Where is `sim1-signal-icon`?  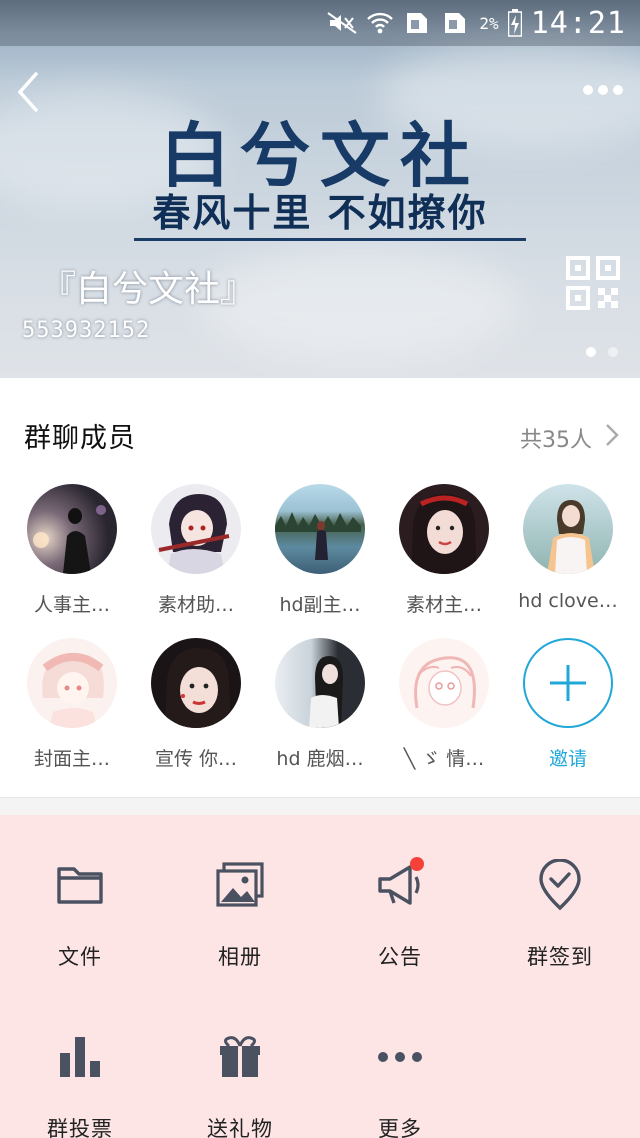
sim1-signal-icon is located at coordinates (418, 23).